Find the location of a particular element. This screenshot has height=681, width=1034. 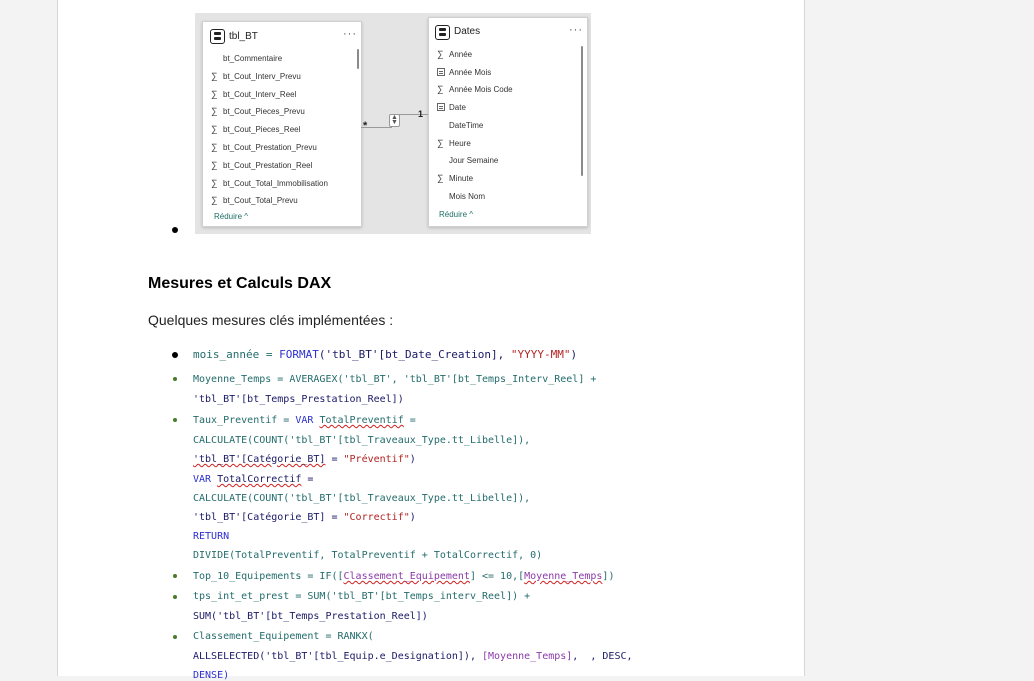

code-token: ('tbl_BT'[bt_Date_Creation], is located at coordinates (414, 354).